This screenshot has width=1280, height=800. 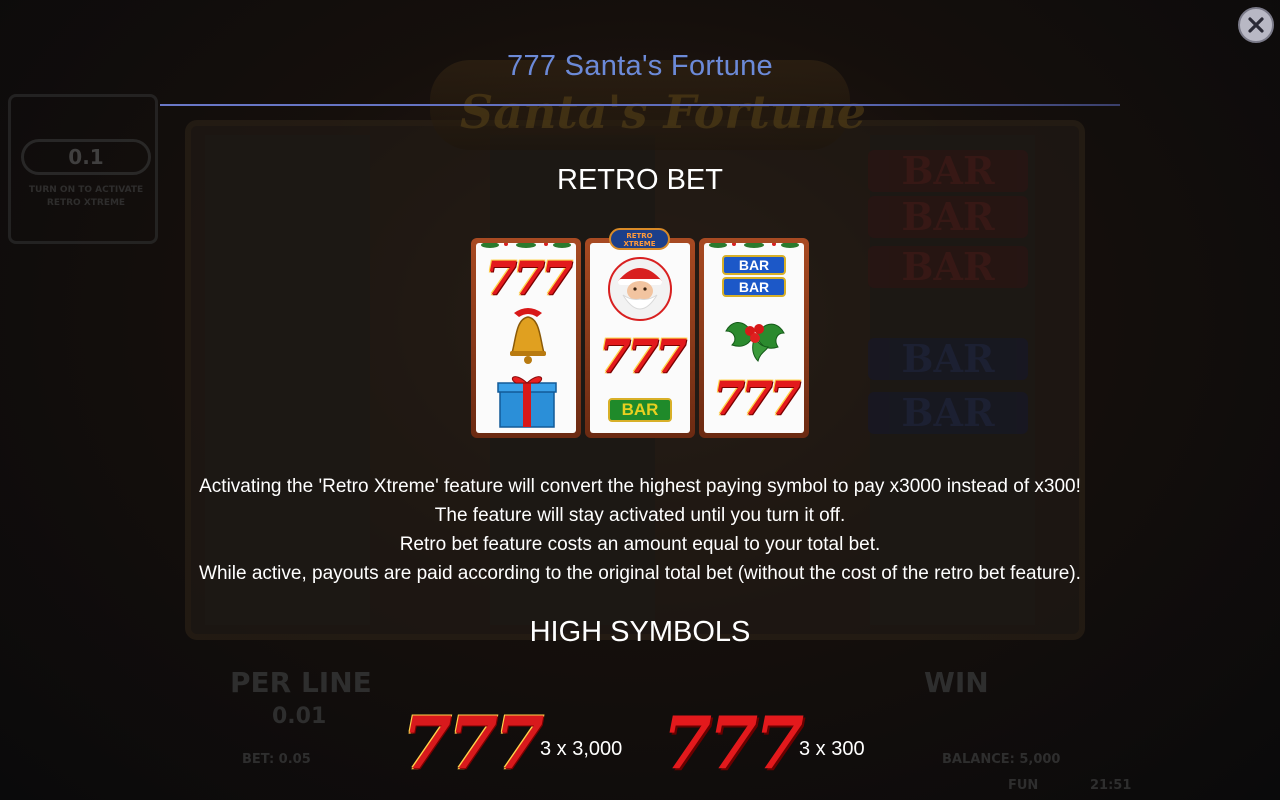 What do you see at coordinates (640, 289) in the screenshot?
I see `santa-icon` at bounding box center [640, 289].